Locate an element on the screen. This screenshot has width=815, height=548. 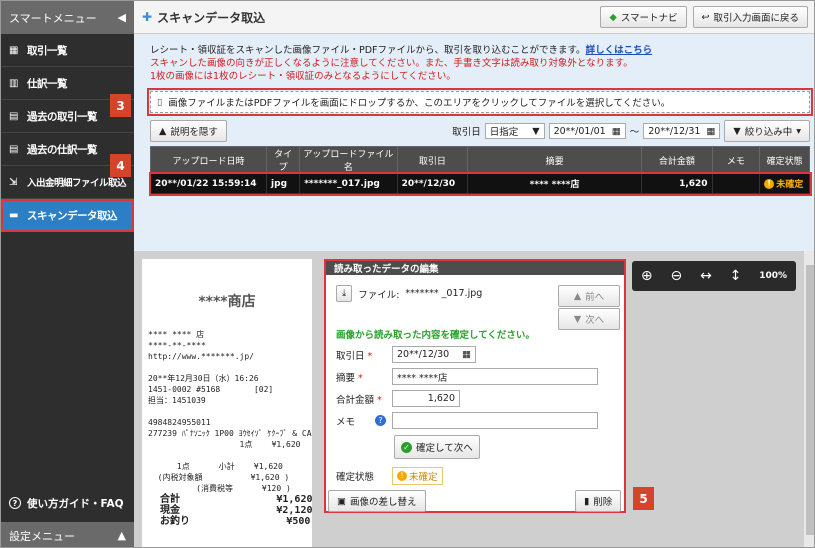
confirm-next-button: ✓ 確定して次へ is located at coordinates (437, 447).